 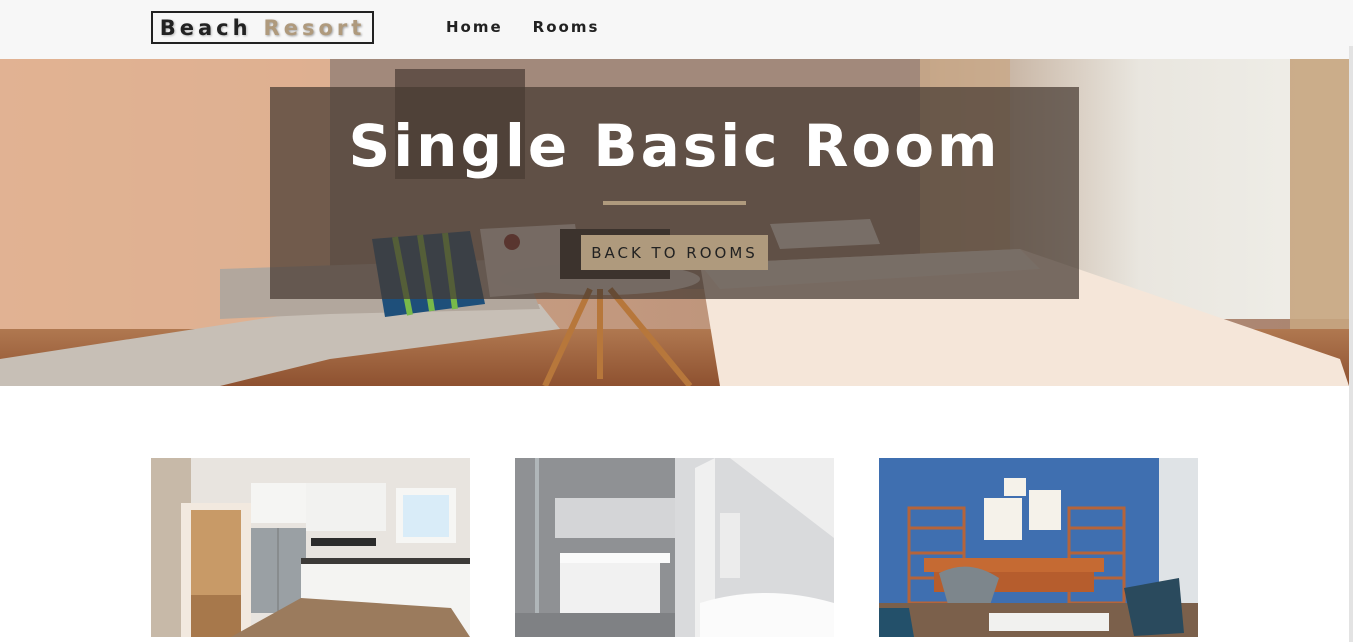 I want to click on room-image-living-room, so click(x=1038, y=547).